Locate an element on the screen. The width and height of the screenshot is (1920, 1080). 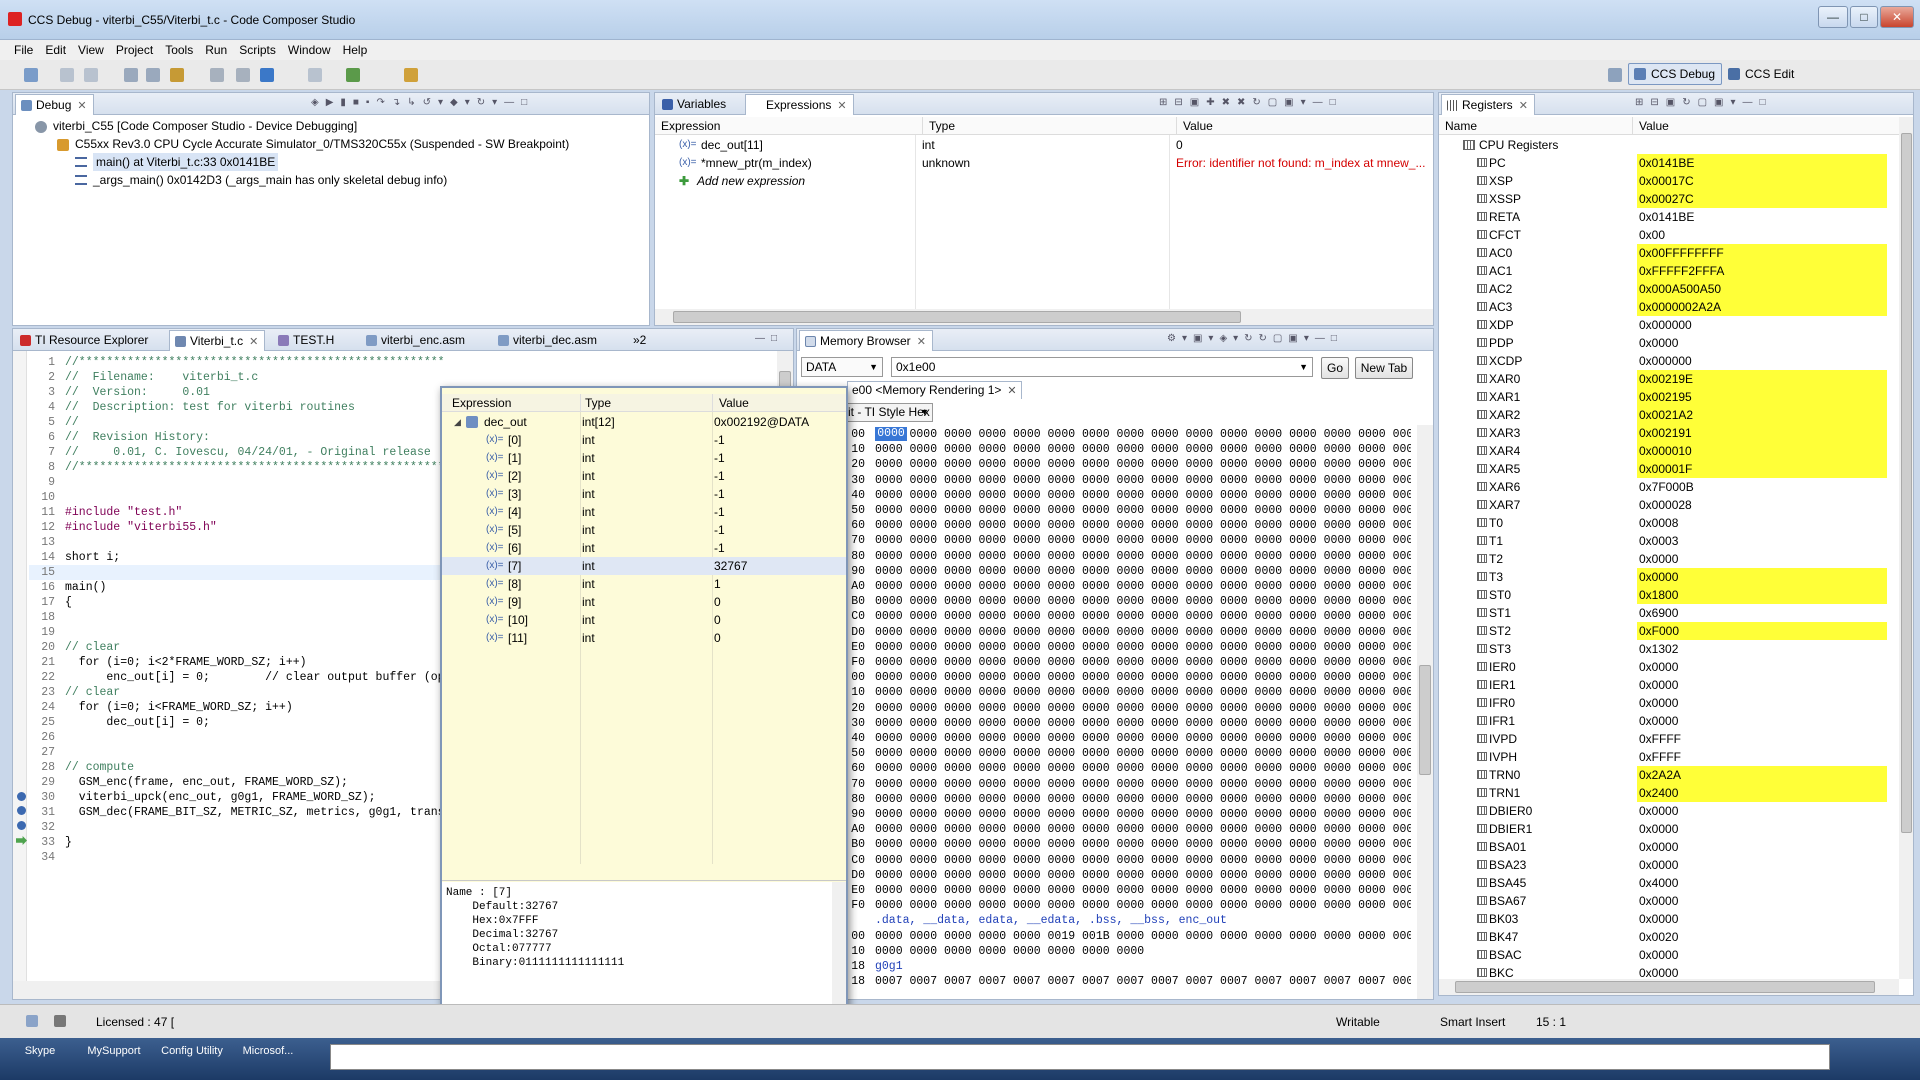
hover-item-row: (x)= [10] int 0 is located at coordinates (644, 620).